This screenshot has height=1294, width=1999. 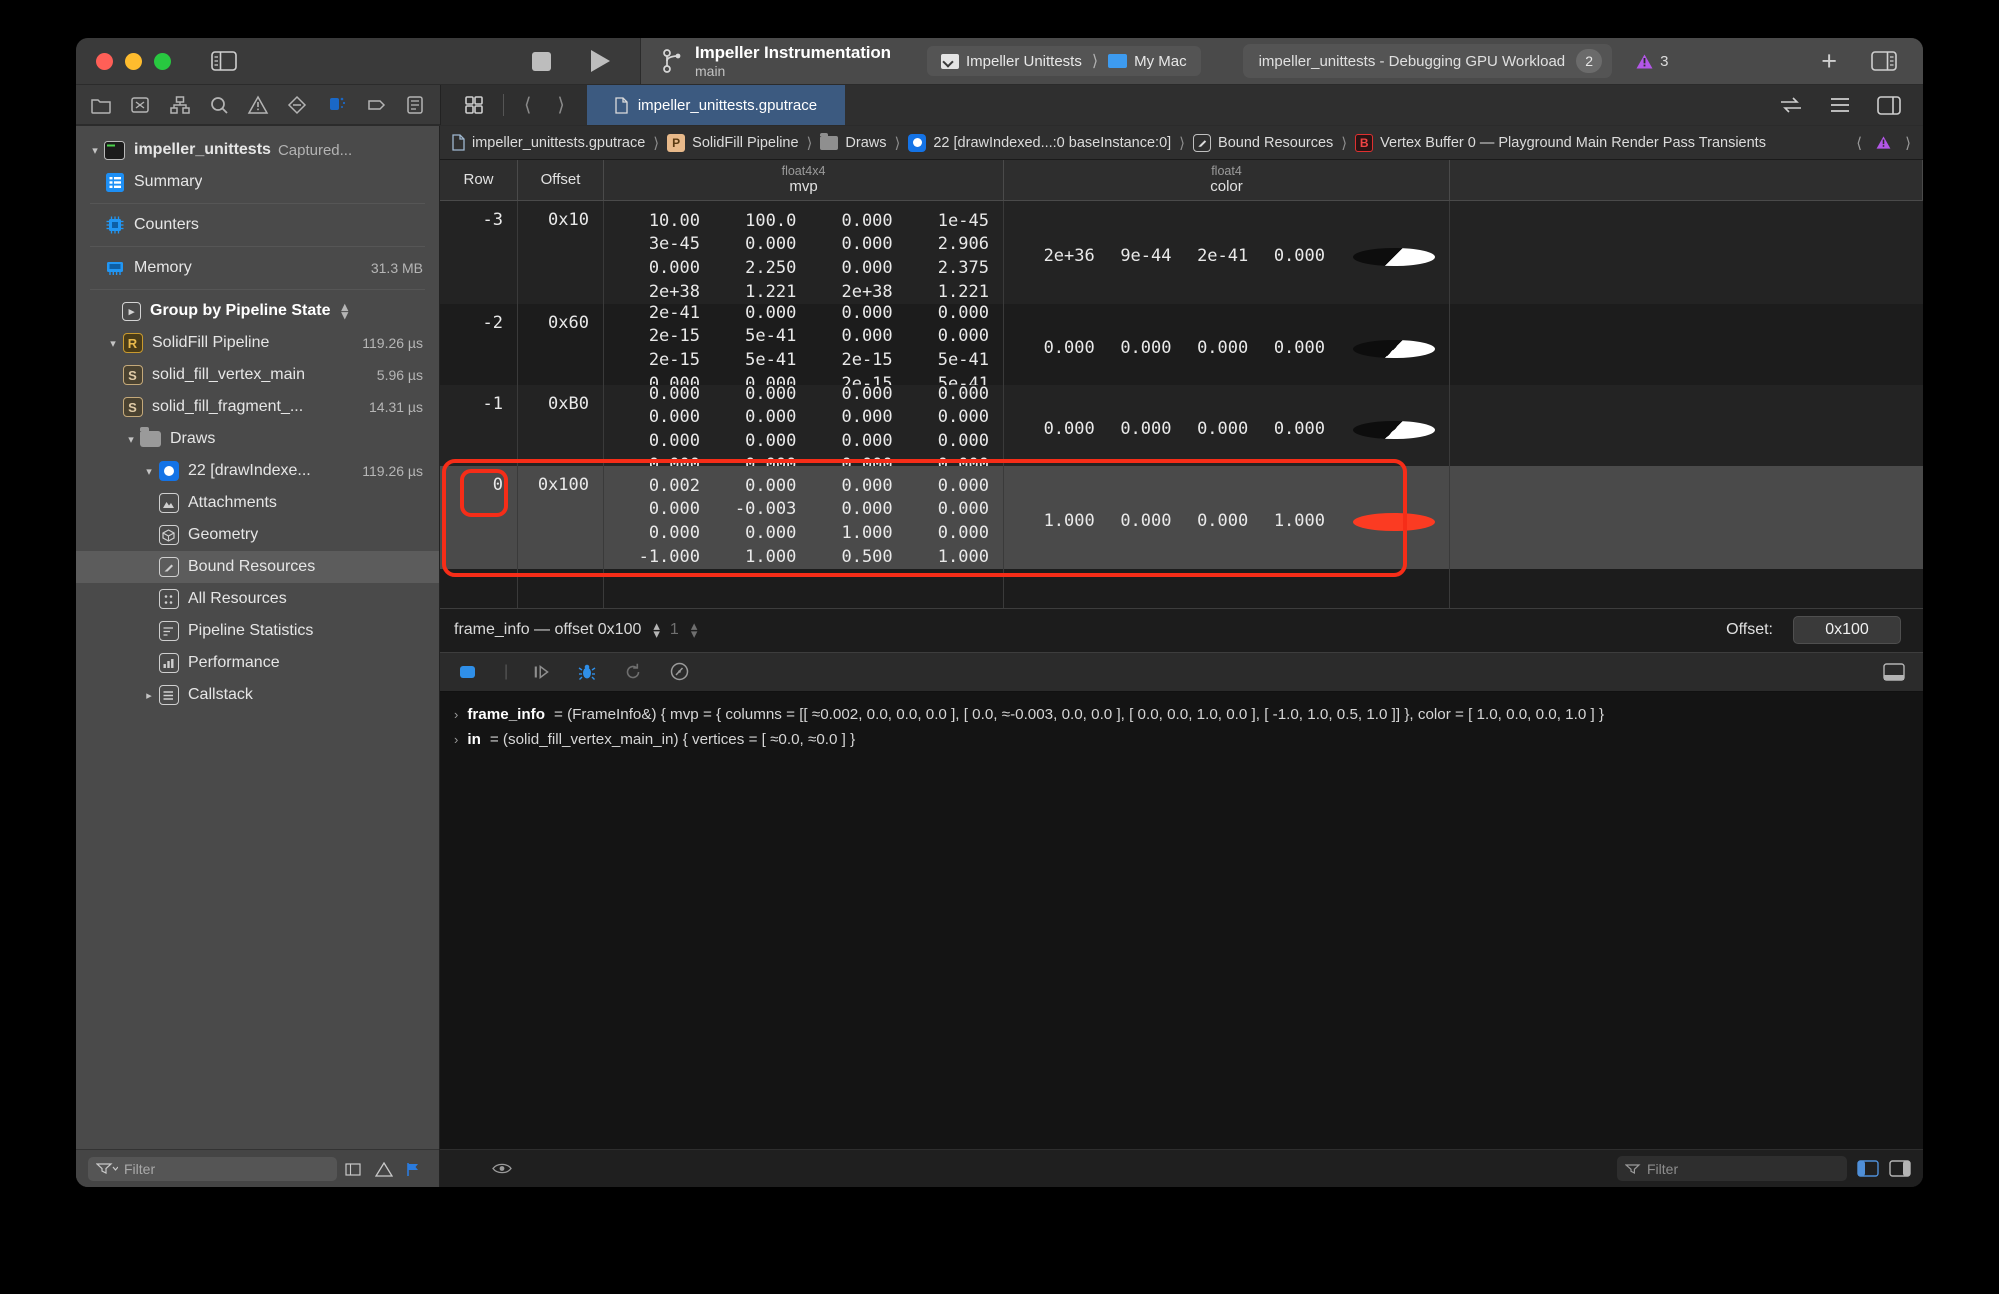 I want to click on navigator-filter-field: Filter, so click(x=212, y=1168).